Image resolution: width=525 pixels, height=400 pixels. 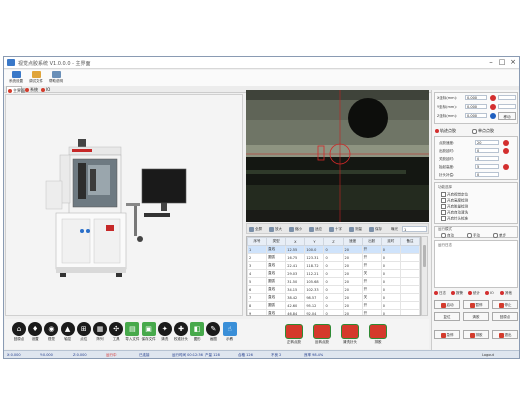 What do you see at coordinates (513, 62) in the screenshot?
I see `close-icon: ×` at bounding box center [513, 62].